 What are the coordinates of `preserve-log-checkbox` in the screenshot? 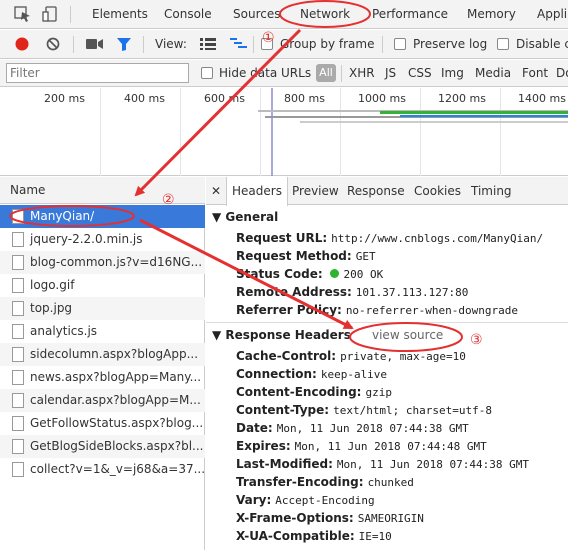 It's located at (400, 44).